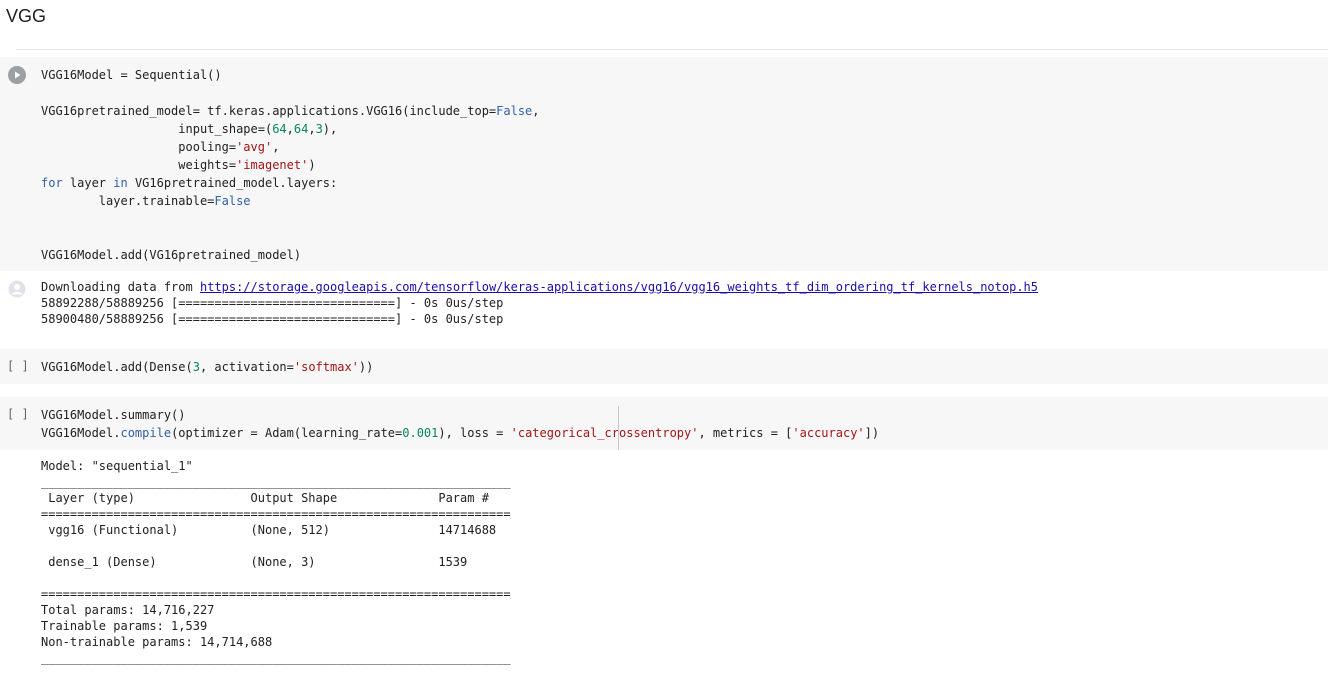  I want to click on code-line: VGG16Model.summary(), so click(460, 415).